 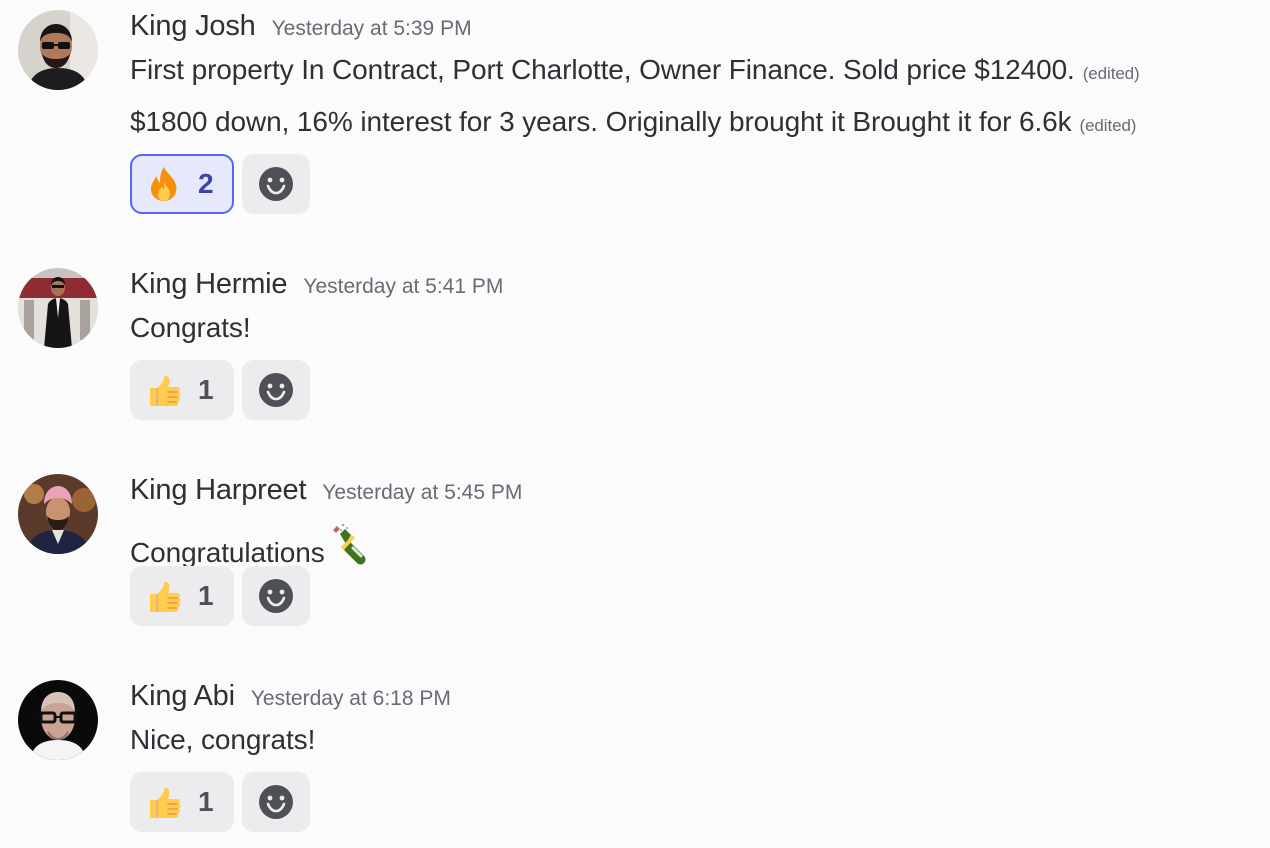 What do you see at coordinates (182, 696) in the screenshot?
I see `username: King Abi` at bounding box center [182, 696].